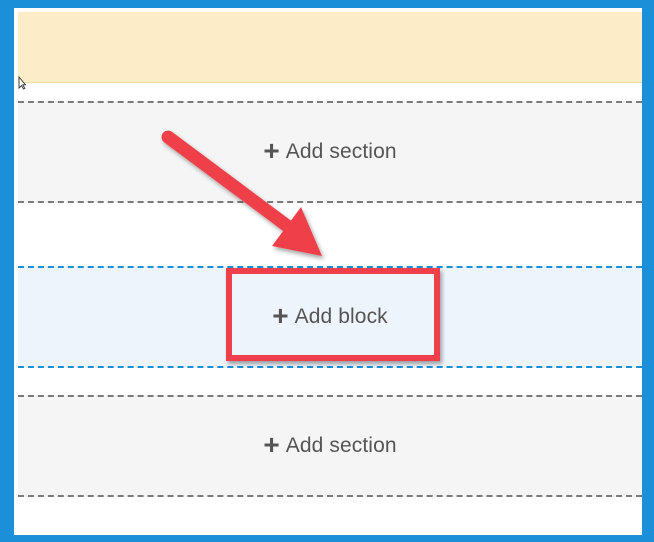 The image size is (654, 542). I want to click on mouse-cursor-icon, so click(22, 83).